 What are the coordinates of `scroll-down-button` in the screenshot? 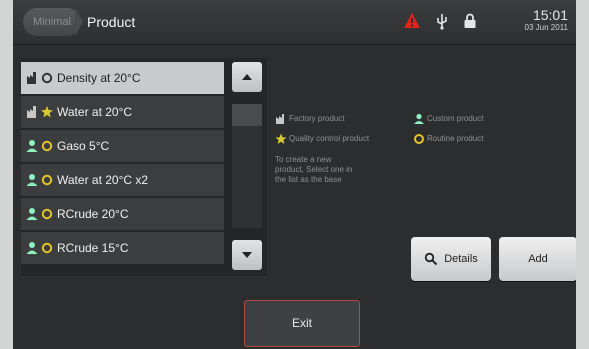 It's located at (247, 255).